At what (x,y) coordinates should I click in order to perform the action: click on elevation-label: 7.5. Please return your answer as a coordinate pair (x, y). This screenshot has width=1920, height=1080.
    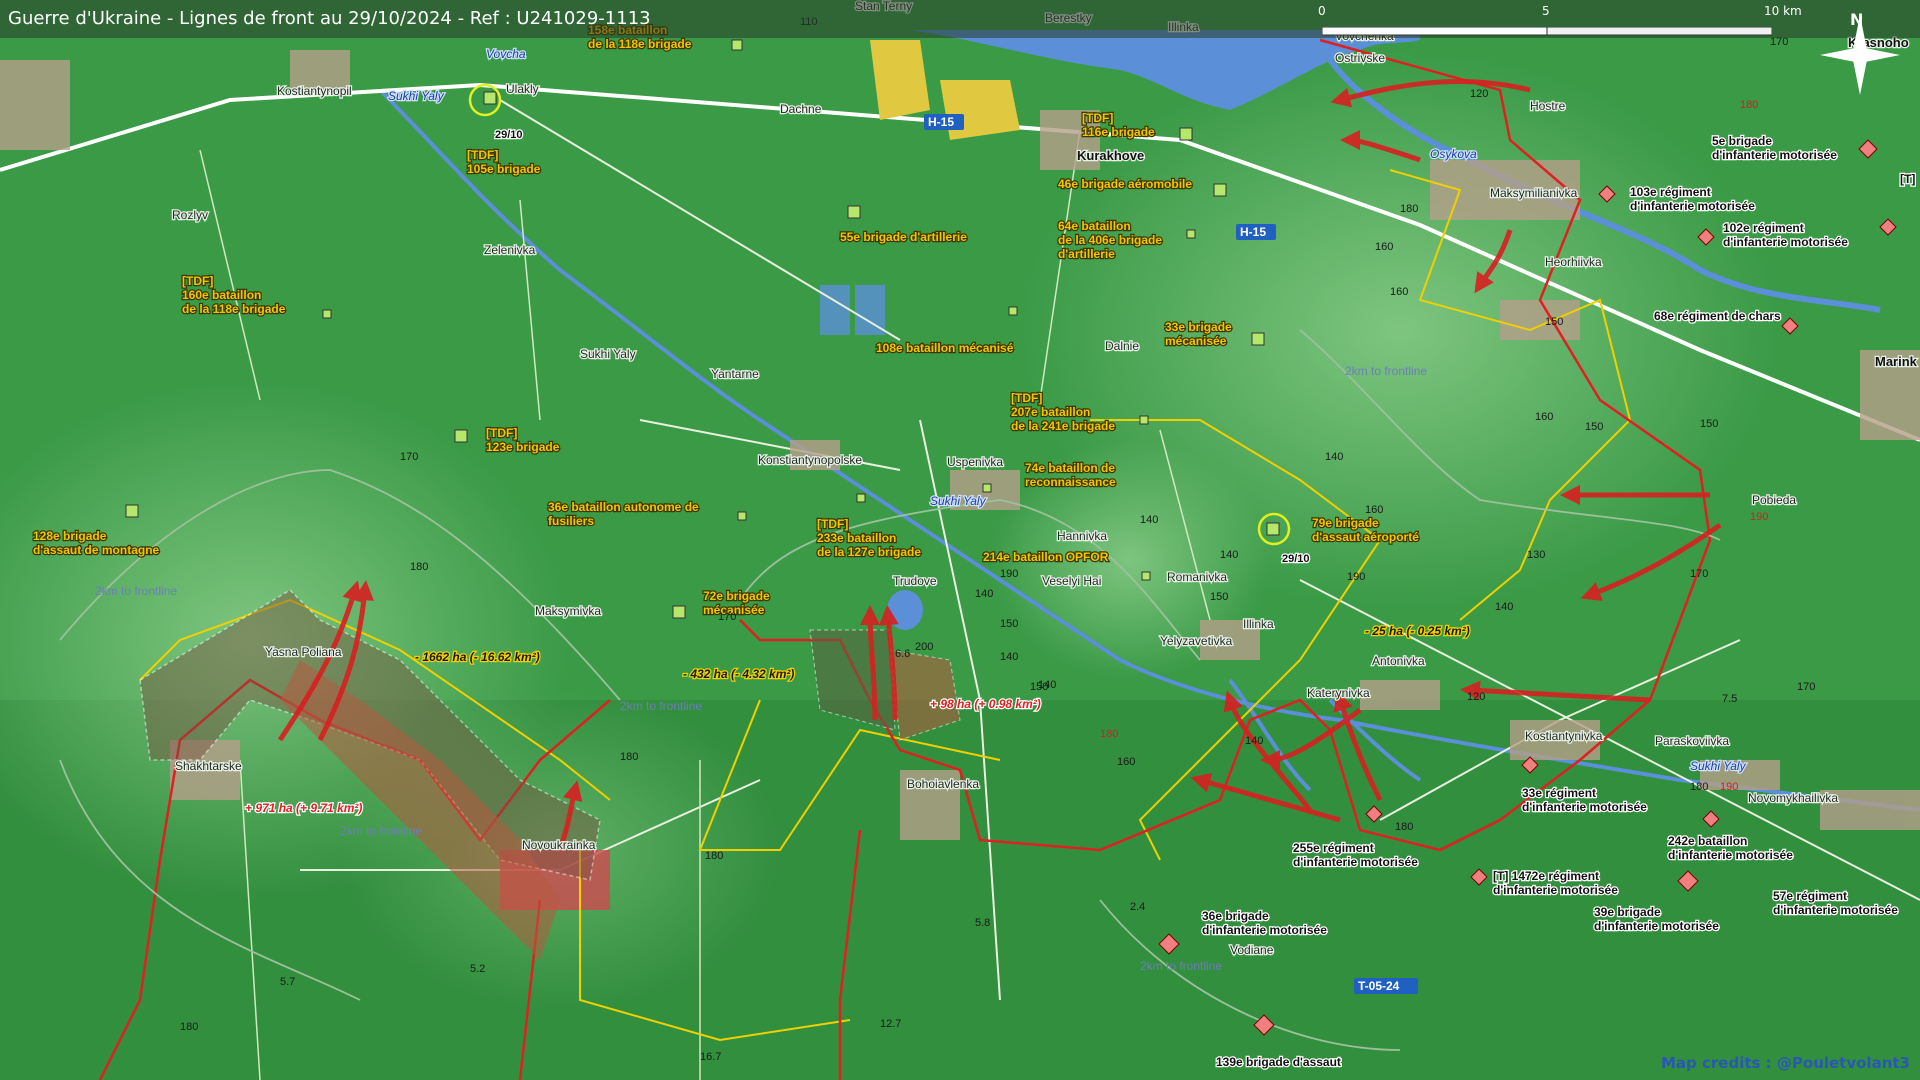
    Looking at the image, I should click on (1729, 699).